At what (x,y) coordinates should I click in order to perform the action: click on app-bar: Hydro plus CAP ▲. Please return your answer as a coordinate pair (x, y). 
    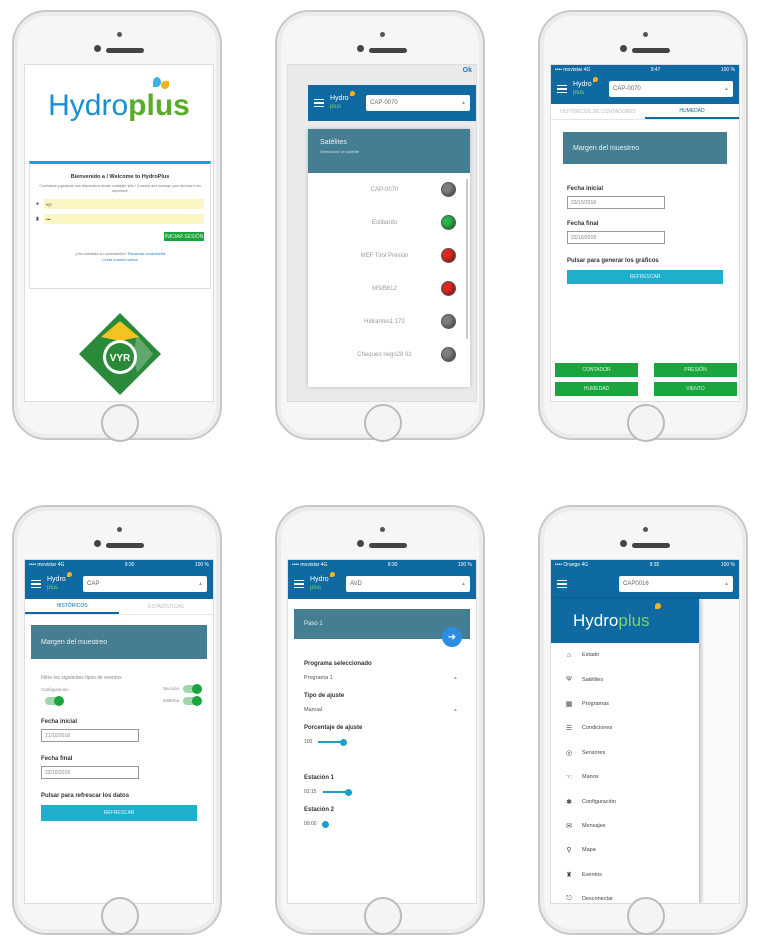
    Looking at the image, I should click on (119, 584).